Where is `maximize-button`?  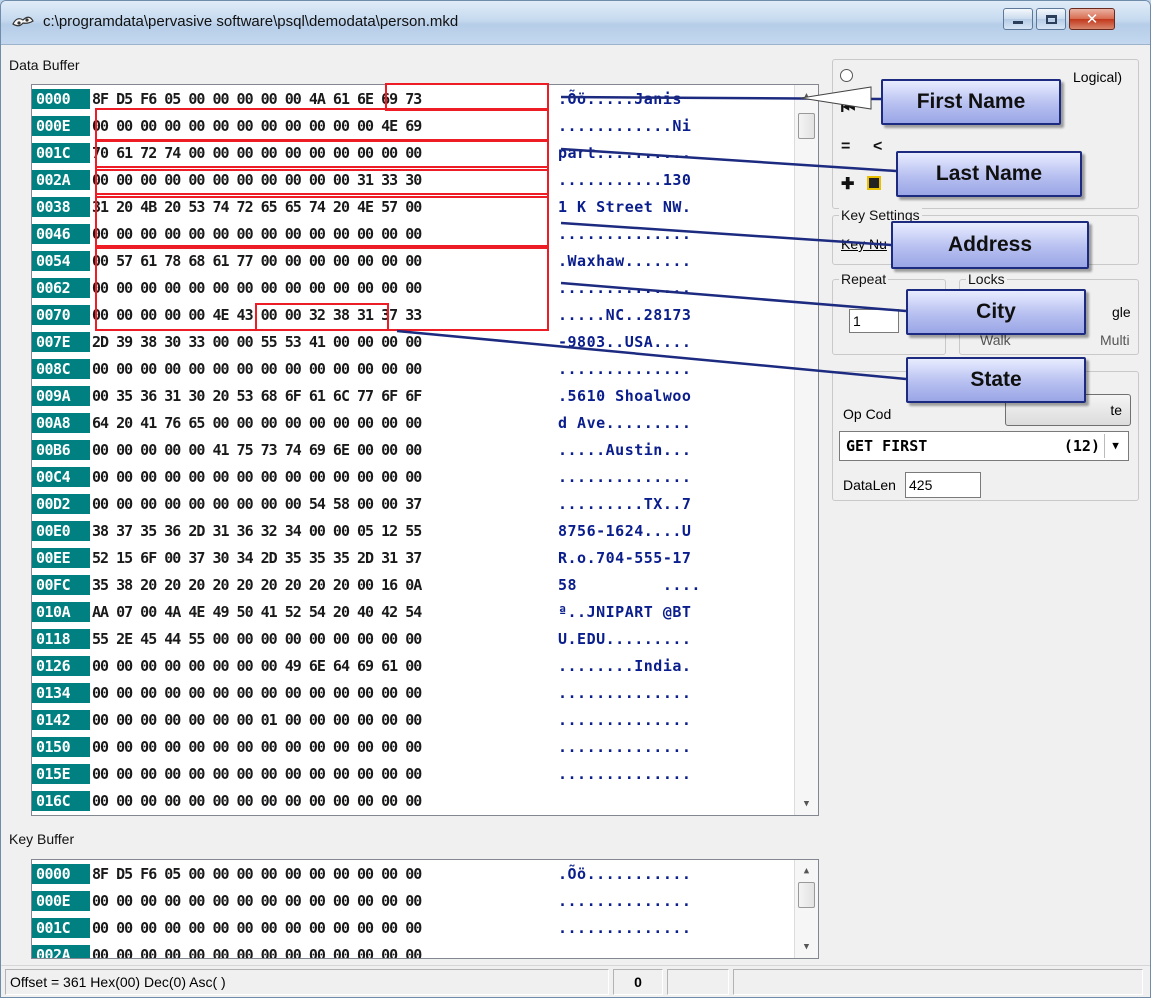 maximize-button is located at coordinates (1051, 19).